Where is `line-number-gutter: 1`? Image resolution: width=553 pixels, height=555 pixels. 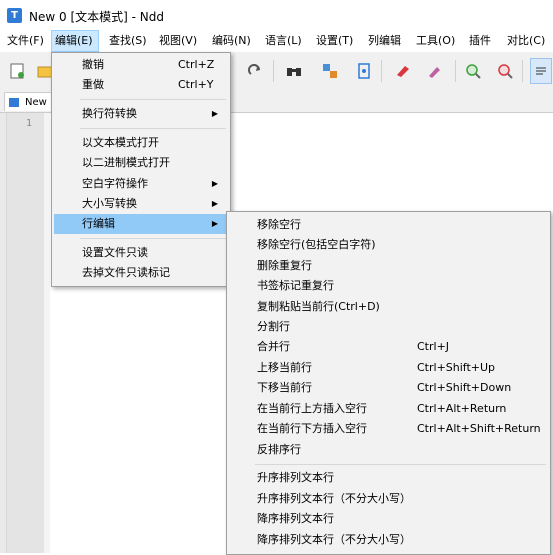 line-number-gutter: 1 is located at coordinates (25, 333).